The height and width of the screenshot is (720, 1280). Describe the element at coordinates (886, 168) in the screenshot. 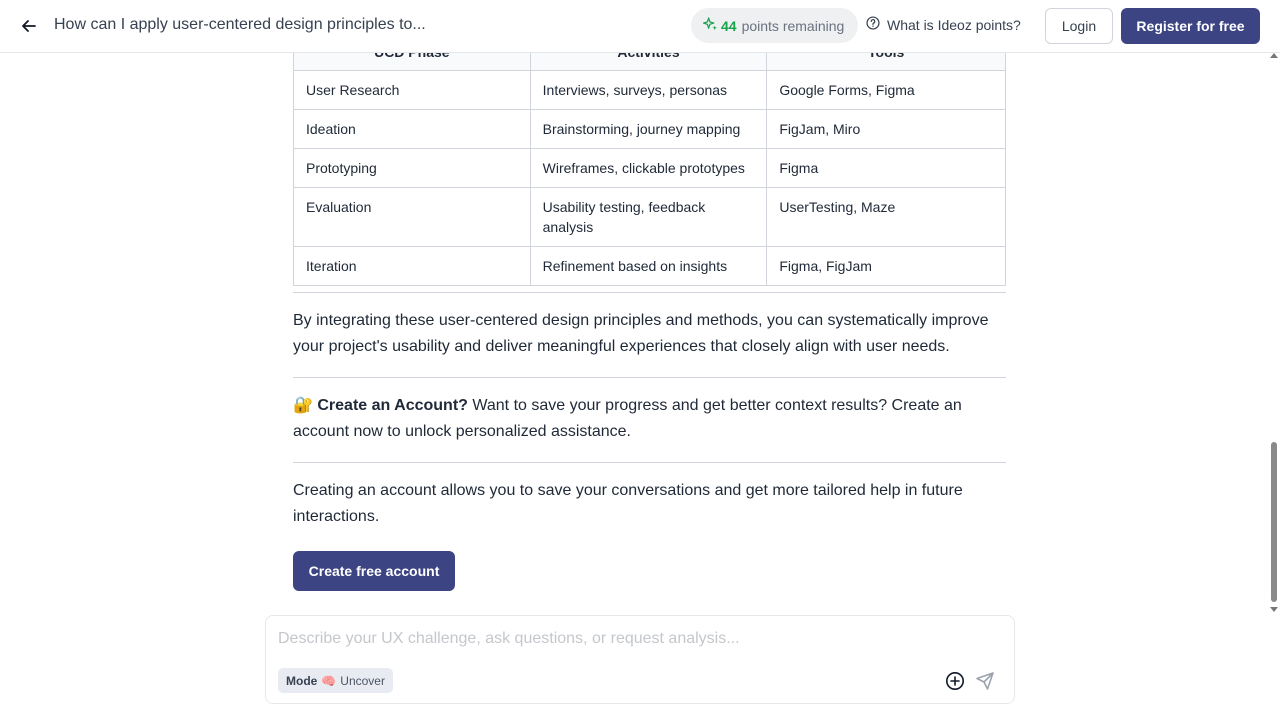

I see `table-cell: Figma` at that location.